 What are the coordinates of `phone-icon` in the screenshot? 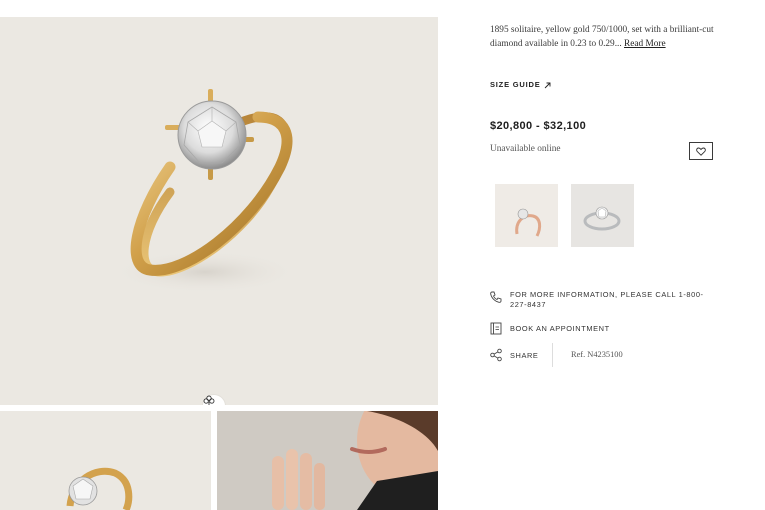 It's located at (496, 297).